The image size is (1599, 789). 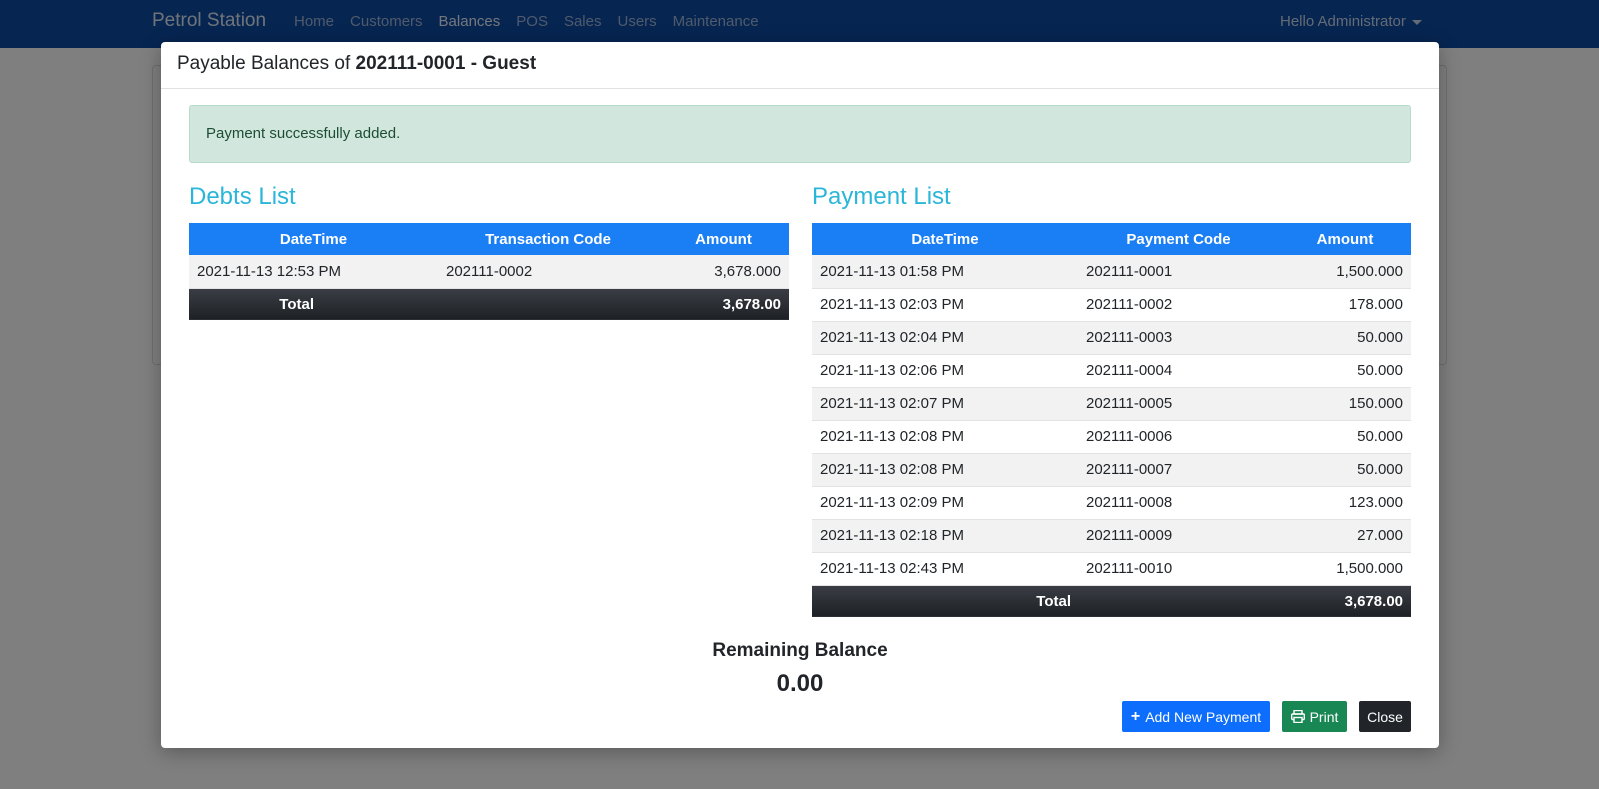 I want to click on debts-header-row: DateTime Transaction Code Amount, so click(x=489, y=239).